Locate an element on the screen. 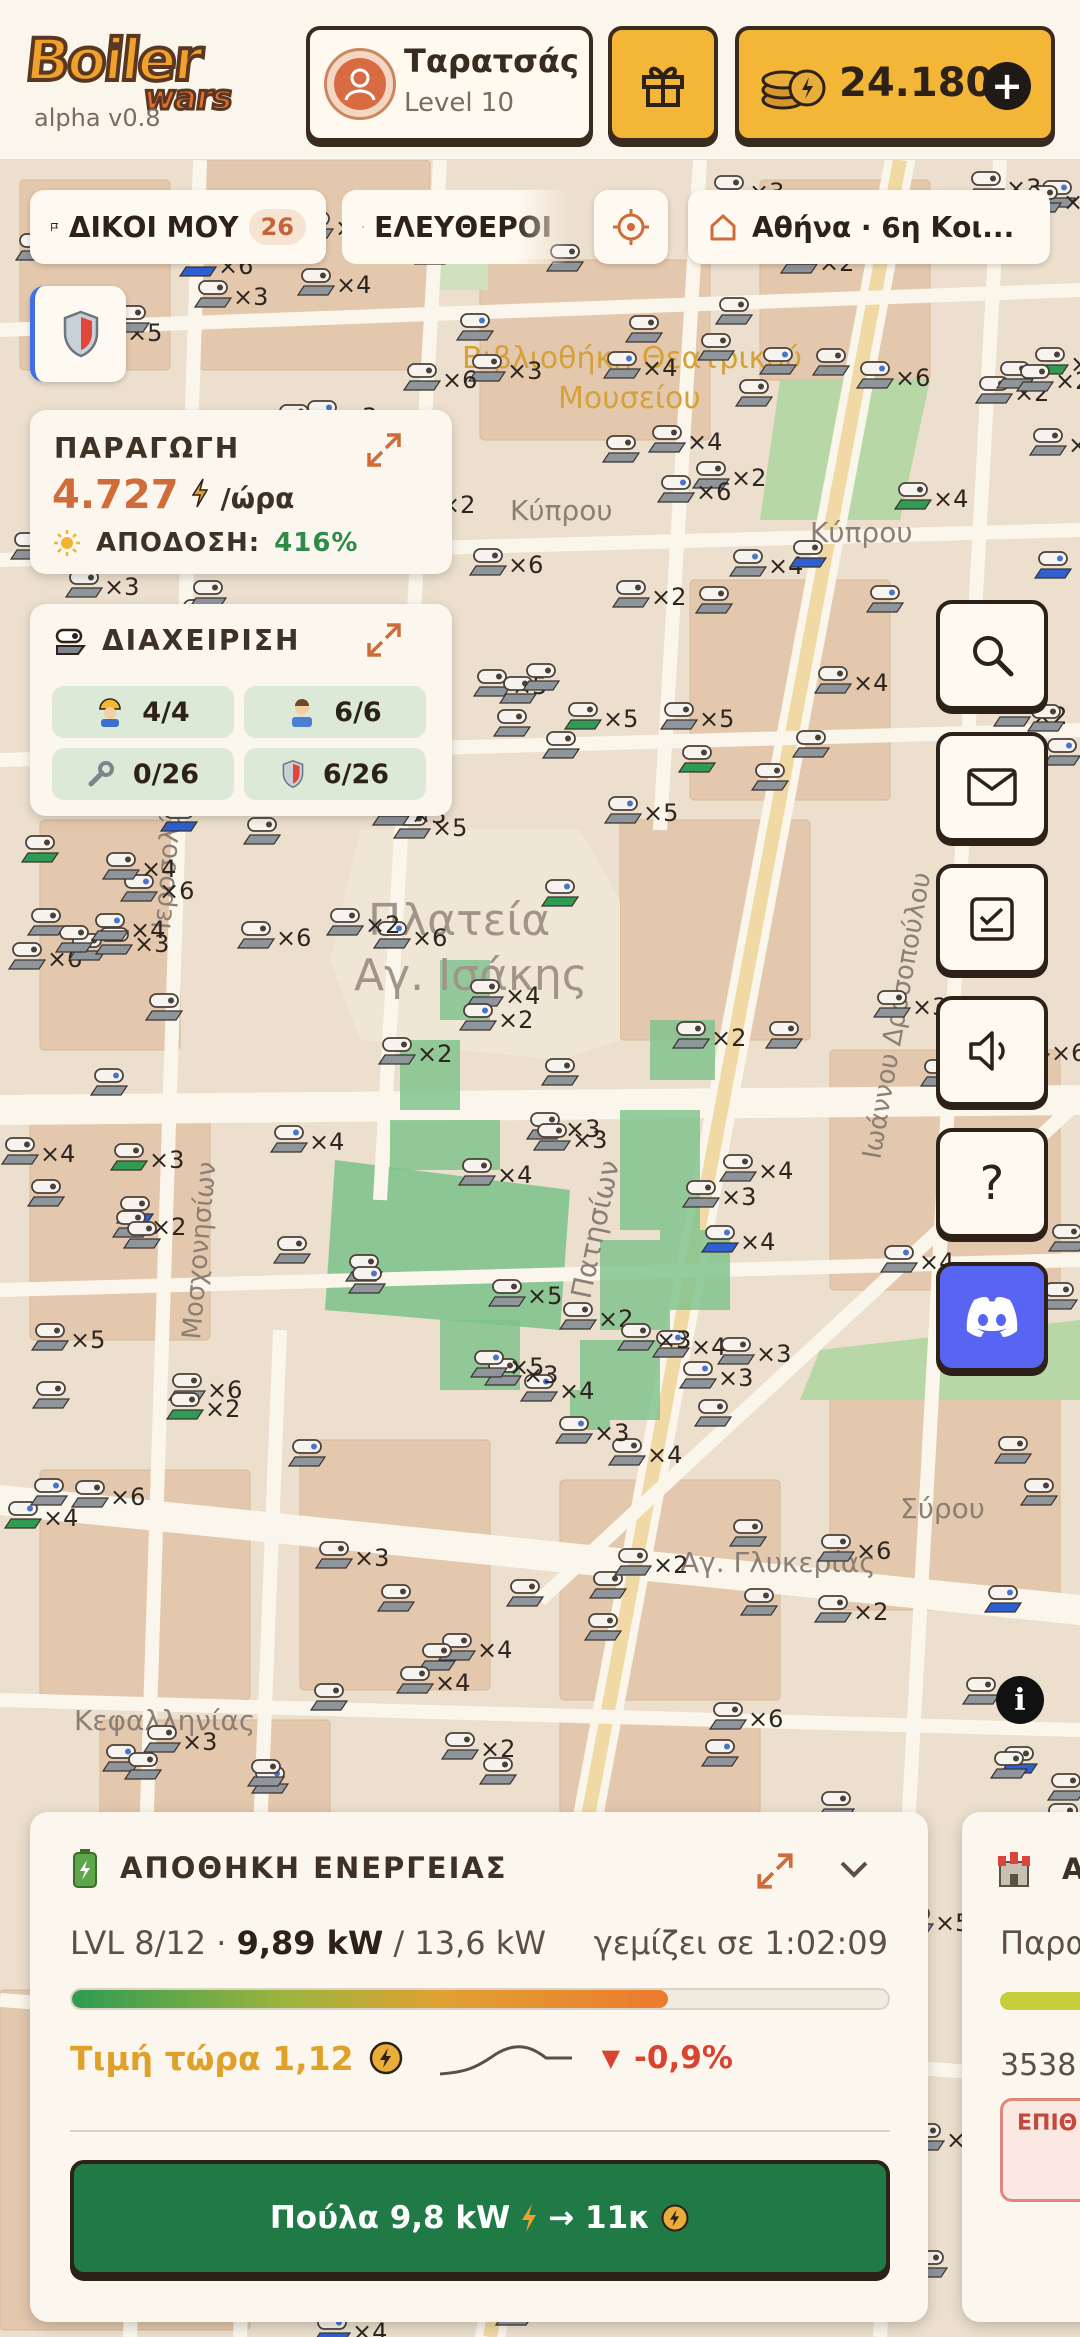  speaker-icon is located at coordinates (987, 1051).